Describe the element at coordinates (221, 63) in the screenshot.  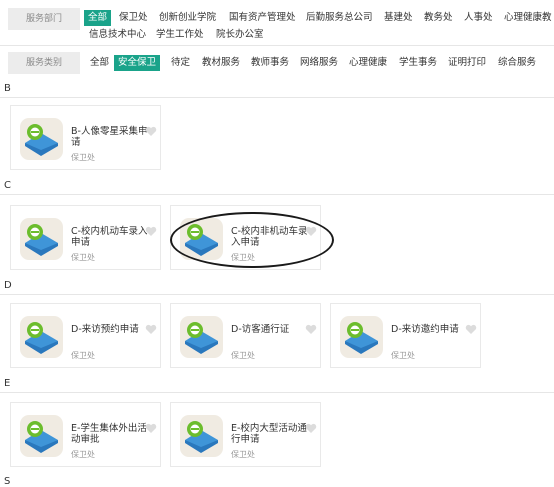
I see `cat-item-textbooks: 教材服务` at that location.